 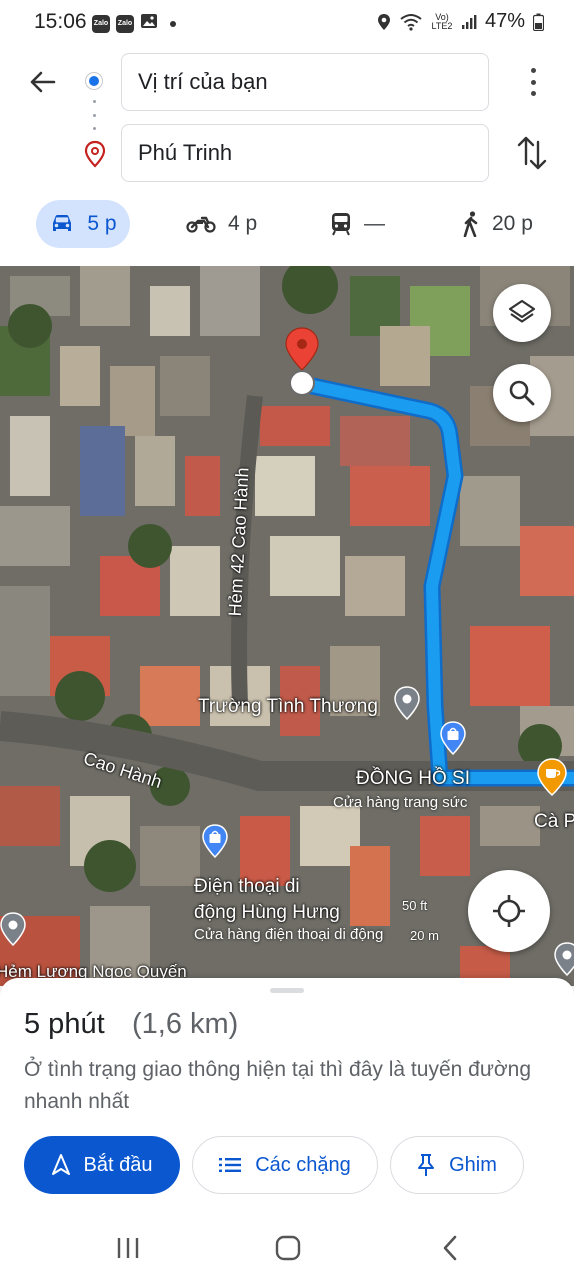 I want to click on start-button: Bắt đầu, so click(x=102, y=1165).